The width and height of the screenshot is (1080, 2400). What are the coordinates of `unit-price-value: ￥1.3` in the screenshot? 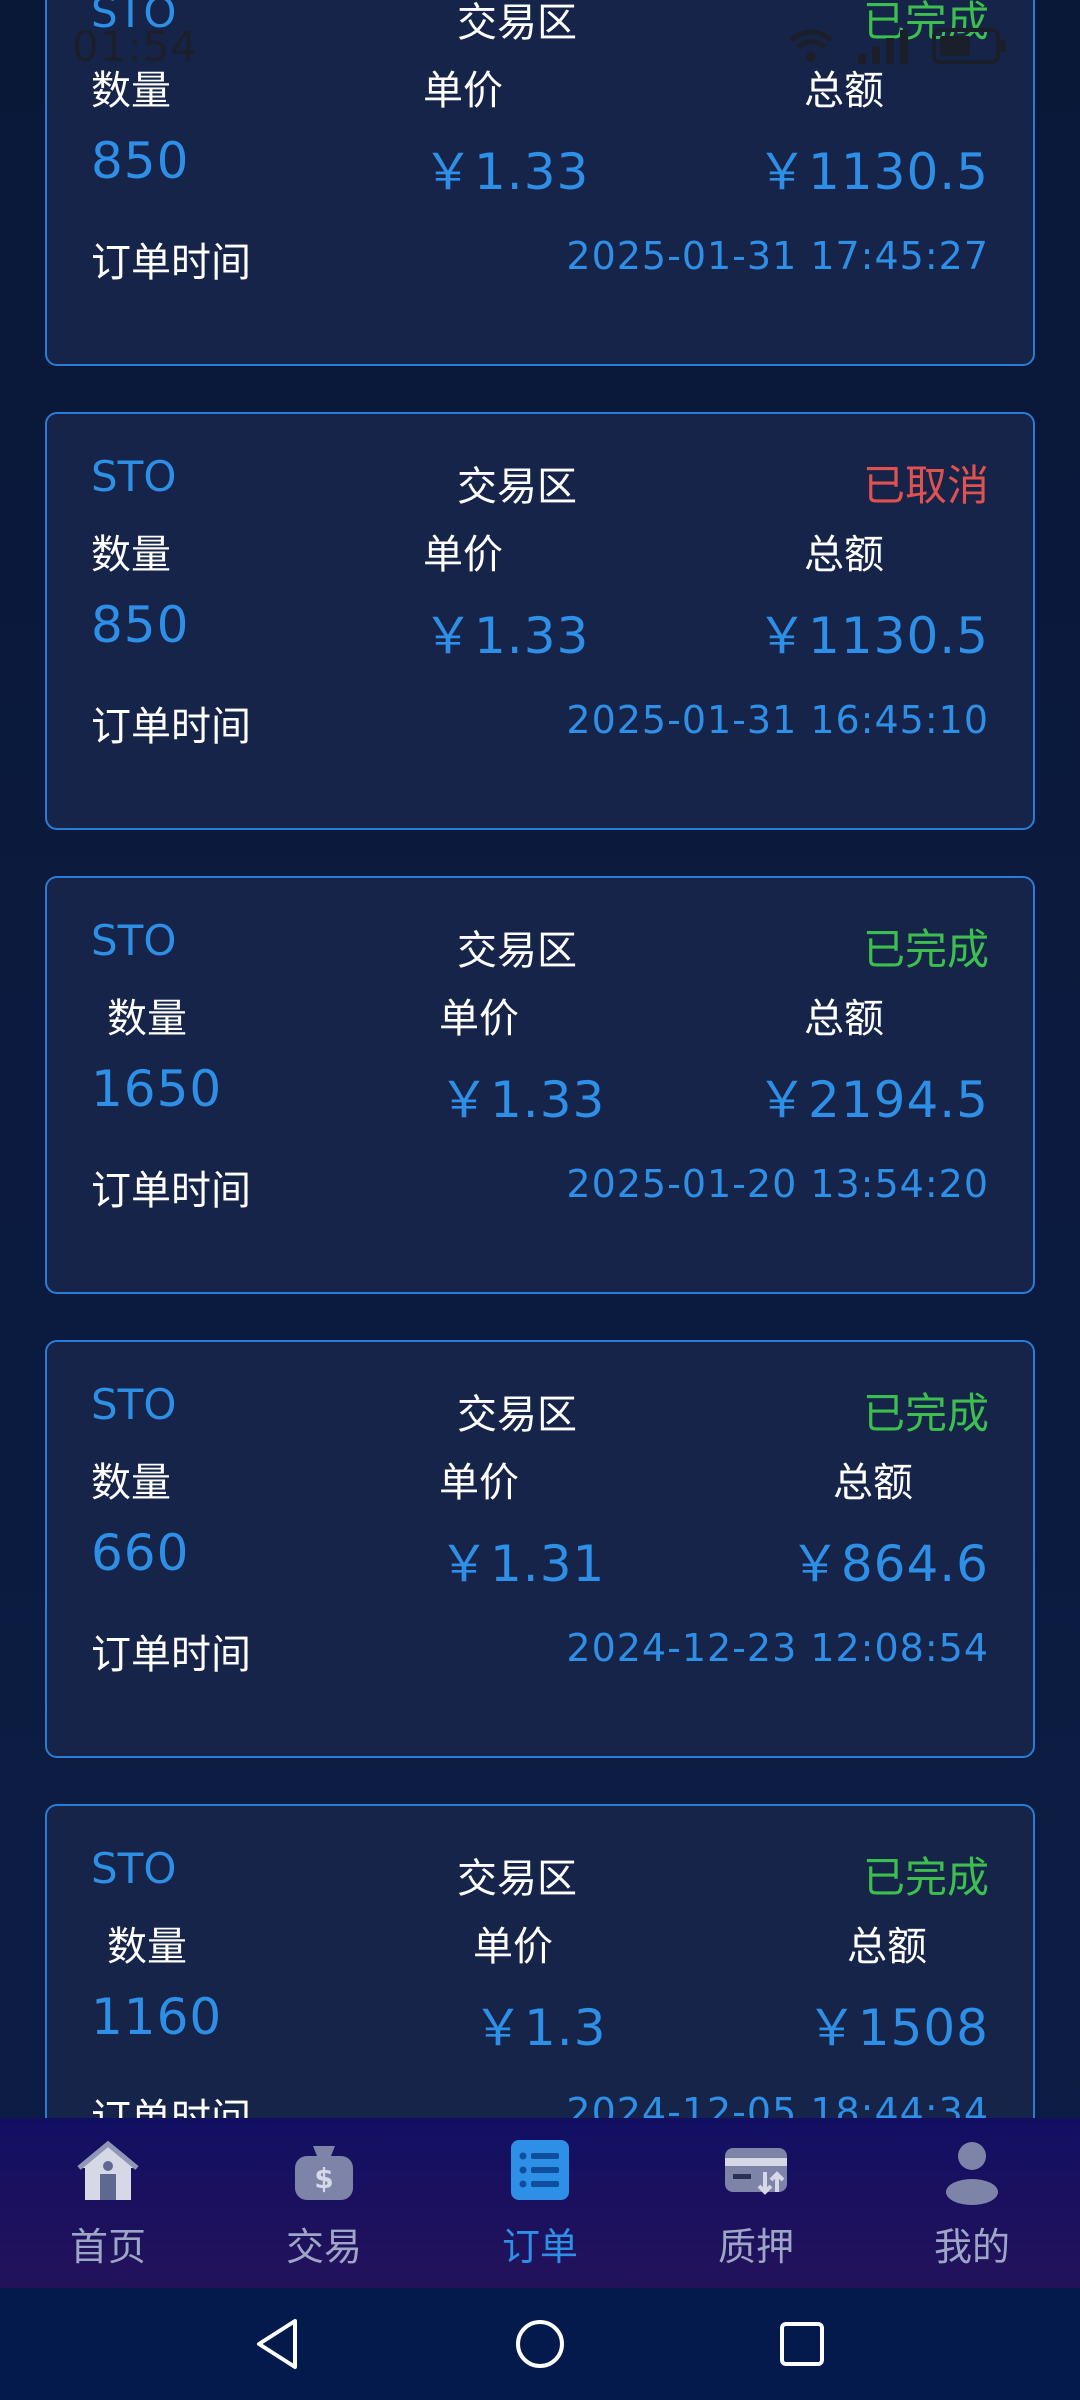 It's located at (540, 2028).